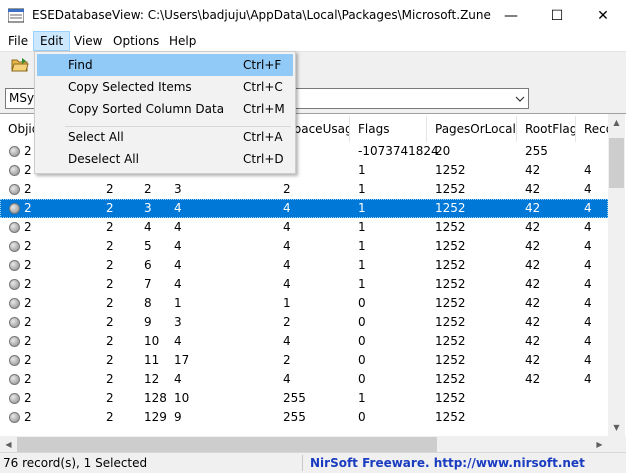 This screenshot has width=626, height=473. What do you see at coordinates (52, 41) in the screenshot?
I see `menu-edit: Edit` at bounding box center [52, 41].